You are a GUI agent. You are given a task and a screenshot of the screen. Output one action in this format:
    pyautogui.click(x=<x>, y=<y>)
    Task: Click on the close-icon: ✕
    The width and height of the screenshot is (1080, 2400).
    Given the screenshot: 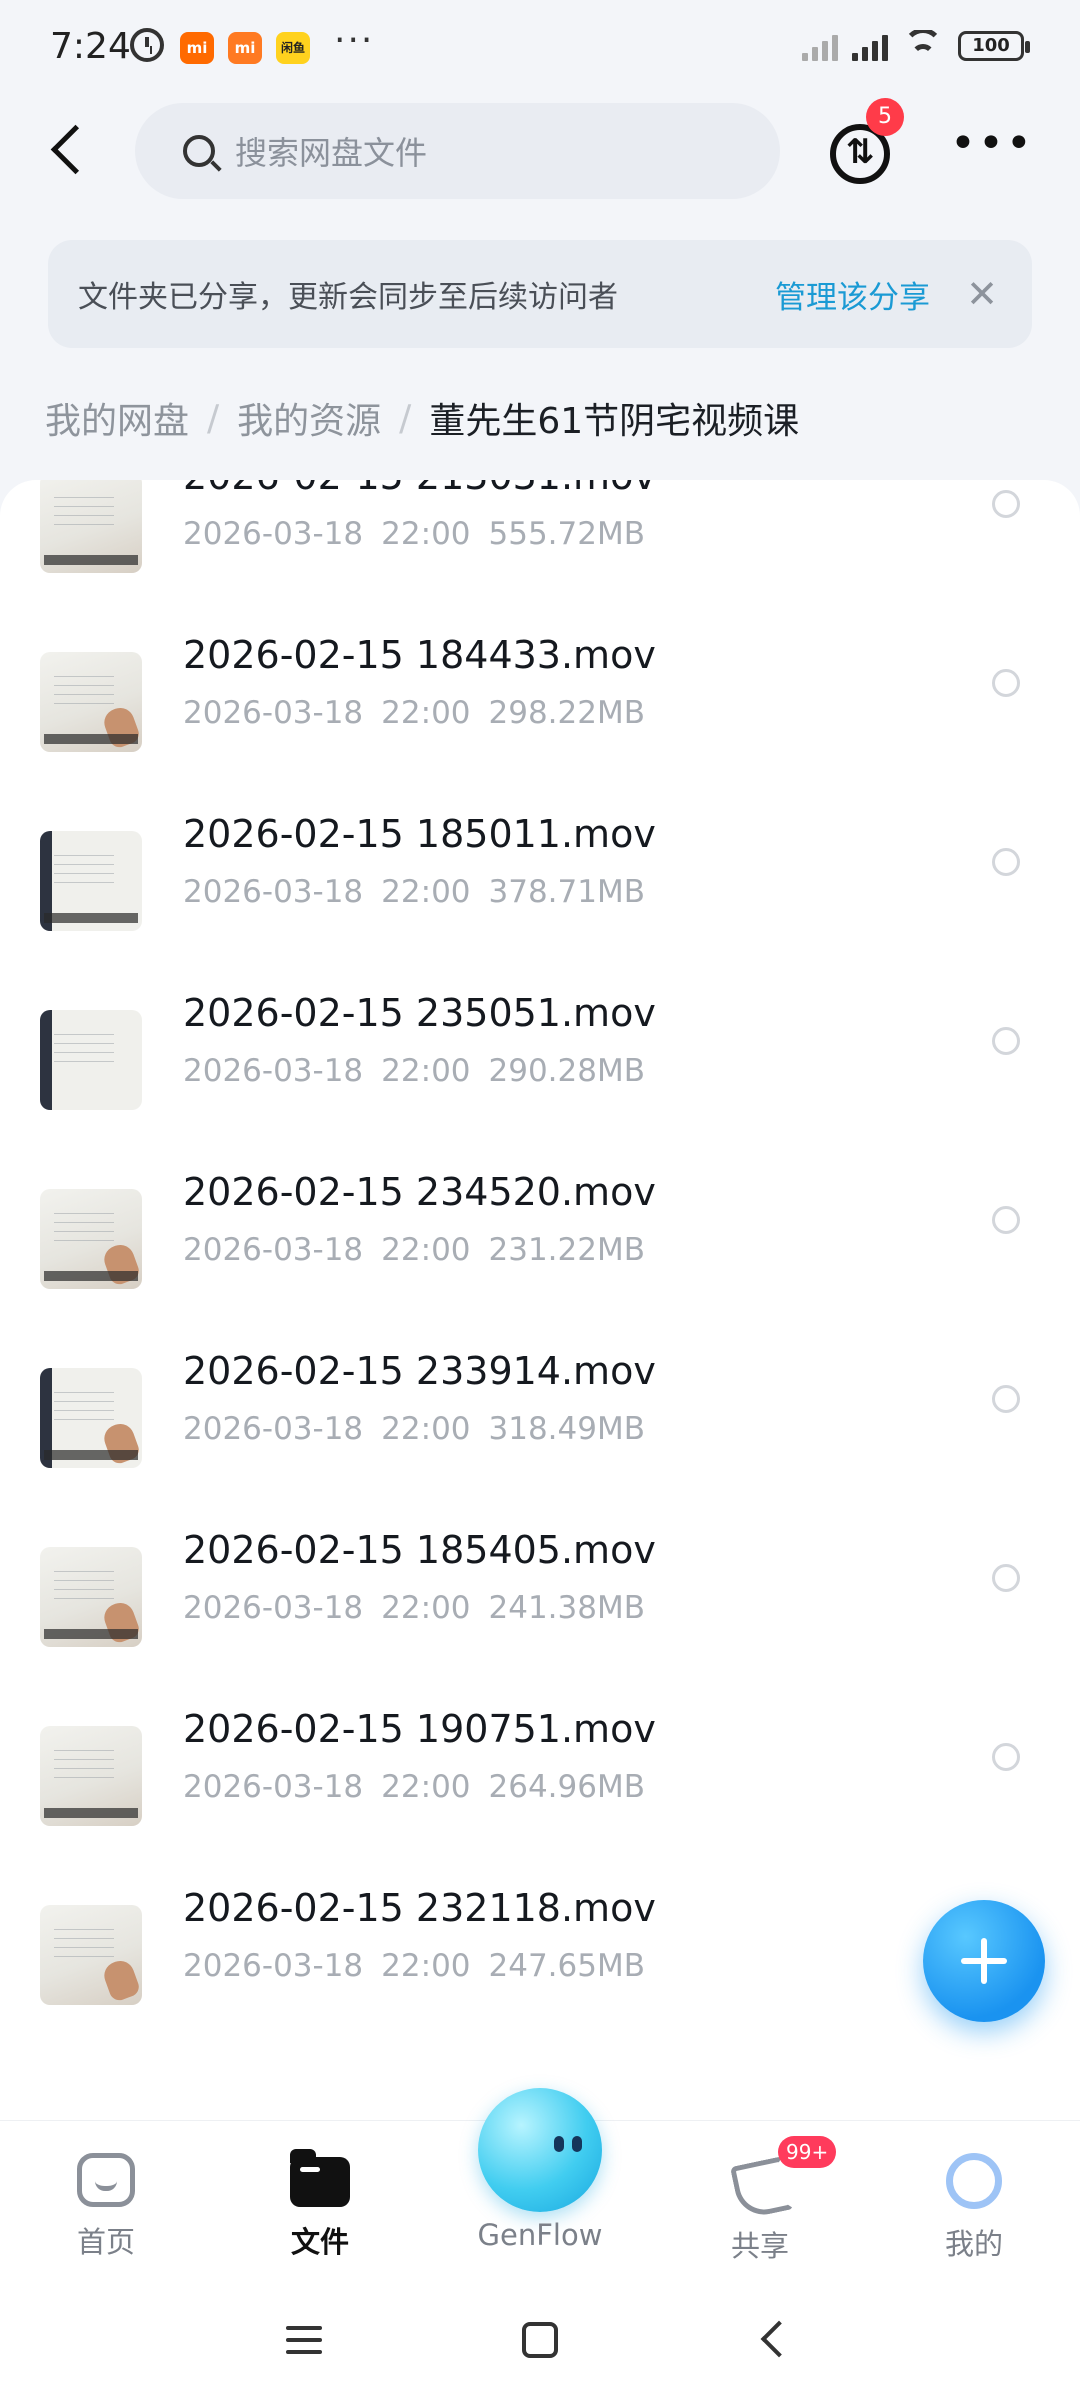 What is the action you would take?
    pyautogui.click(x=982, y=294)
    